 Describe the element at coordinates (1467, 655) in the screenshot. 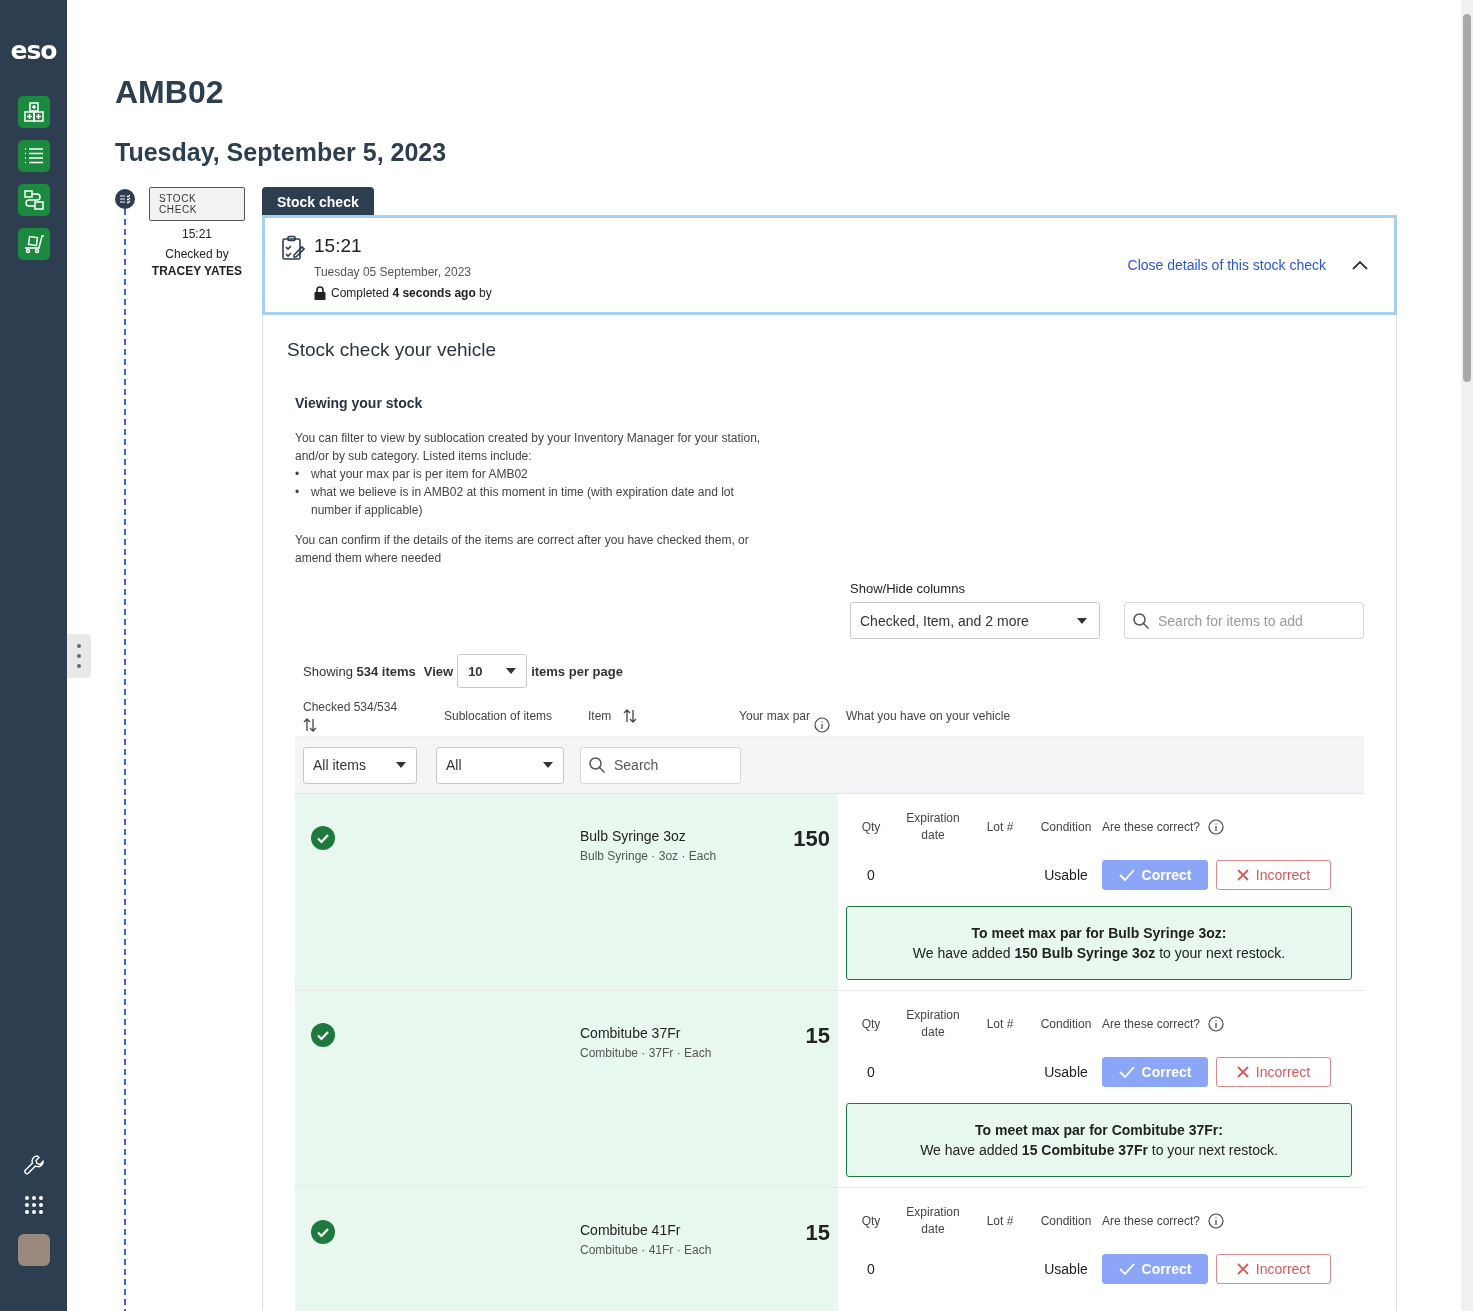

I see `scrollbar` at that location.